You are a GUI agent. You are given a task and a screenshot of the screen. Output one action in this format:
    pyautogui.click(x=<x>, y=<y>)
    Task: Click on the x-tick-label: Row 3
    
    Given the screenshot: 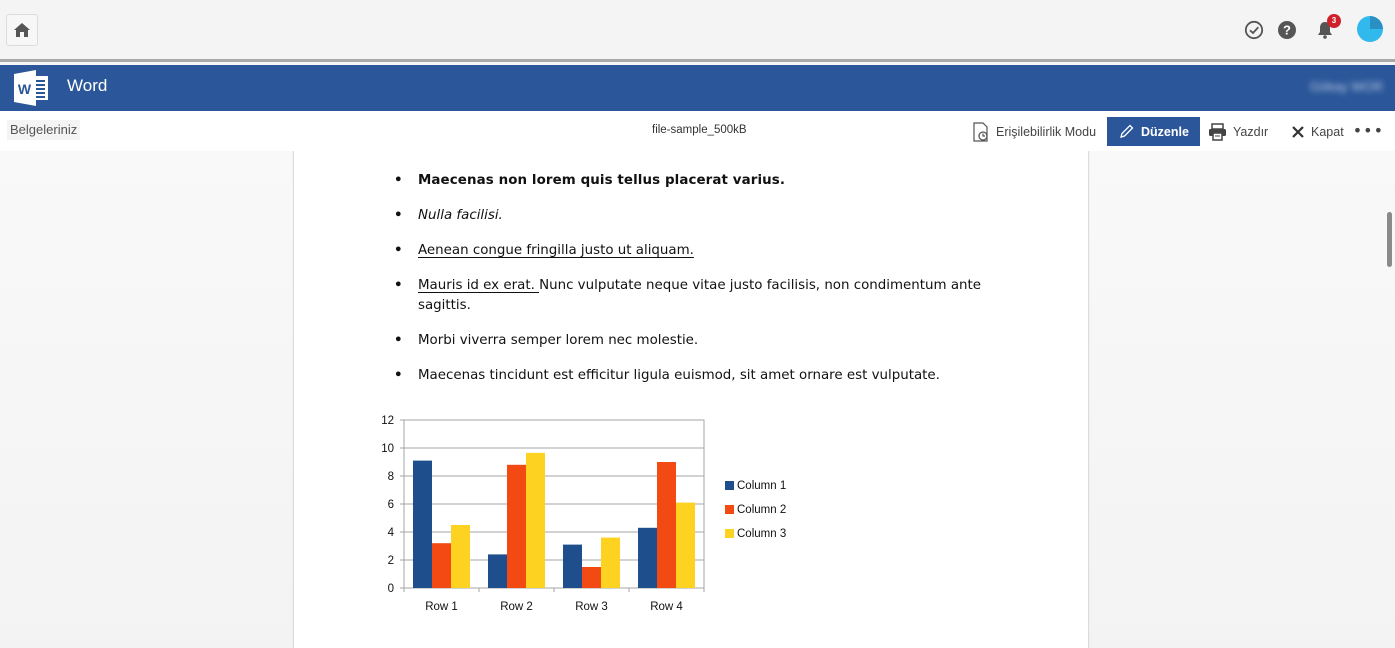 What is the action you would take?
    pyautogui.click(x=591, y=607)
    